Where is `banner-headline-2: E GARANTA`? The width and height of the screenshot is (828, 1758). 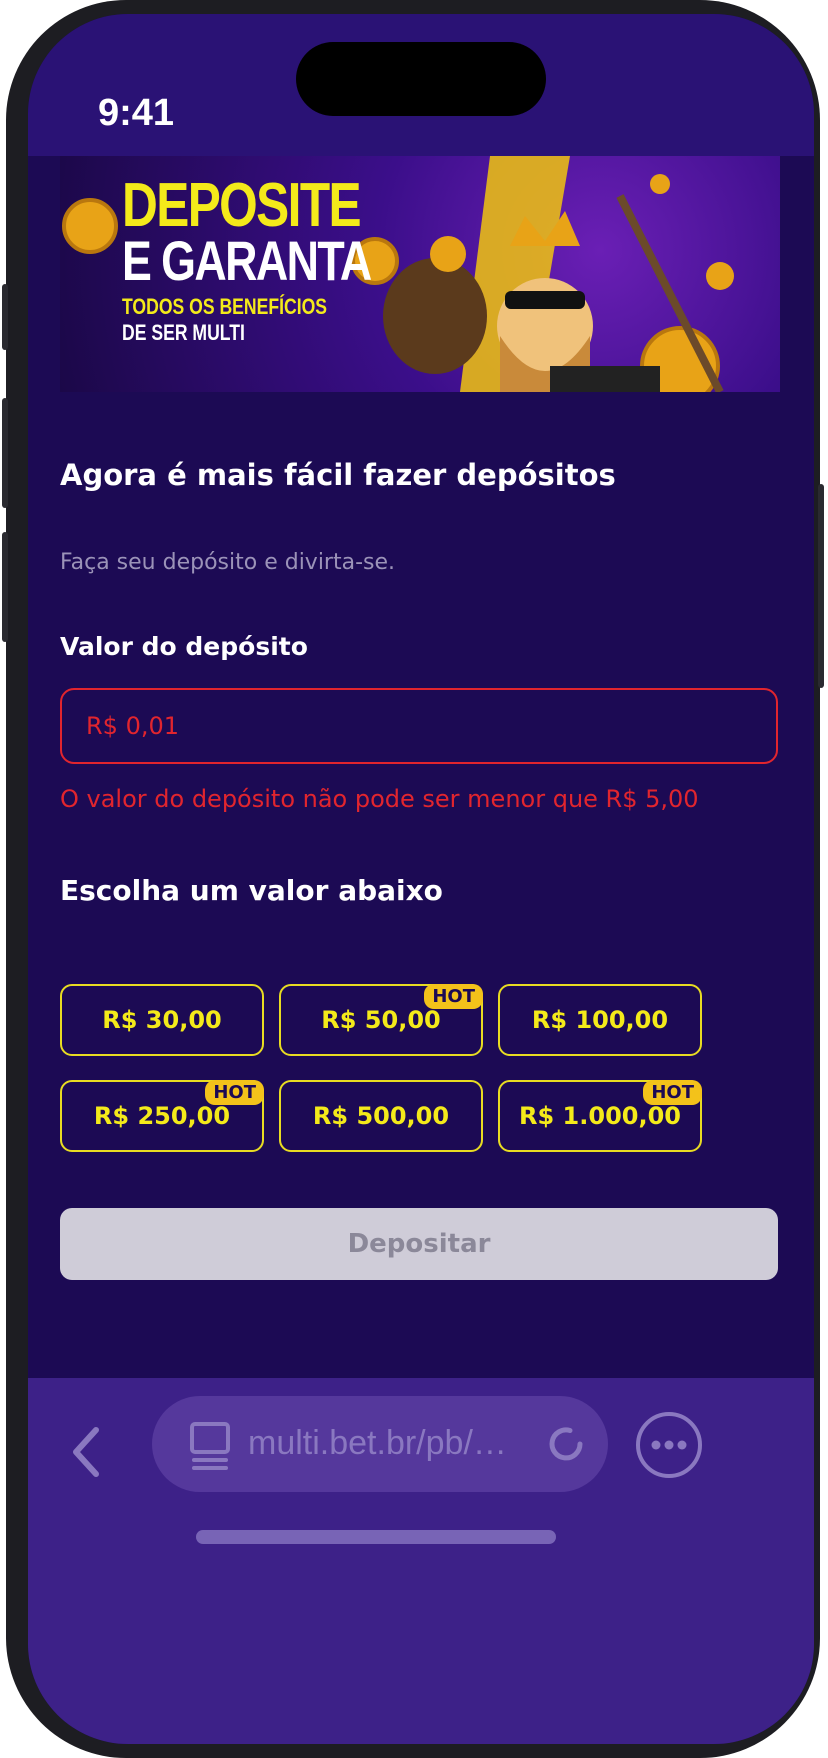
banner-headline-2: E GARANTA is located at coordinates (247, 260).